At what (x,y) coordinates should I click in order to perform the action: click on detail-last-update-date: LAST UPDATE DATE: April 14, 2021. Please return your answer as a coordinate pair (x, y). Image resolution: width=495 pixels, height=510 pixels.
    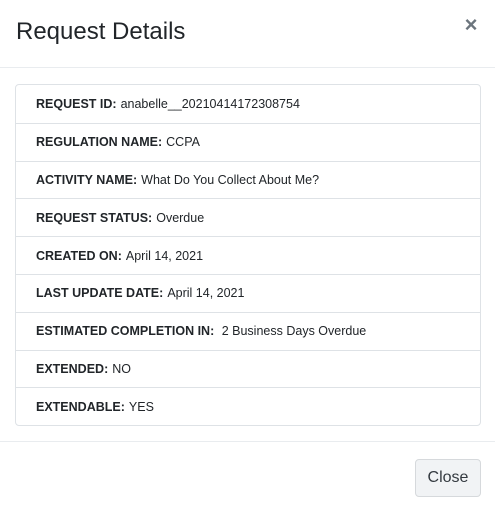
    Looking at the image, I should click on (248, 292).